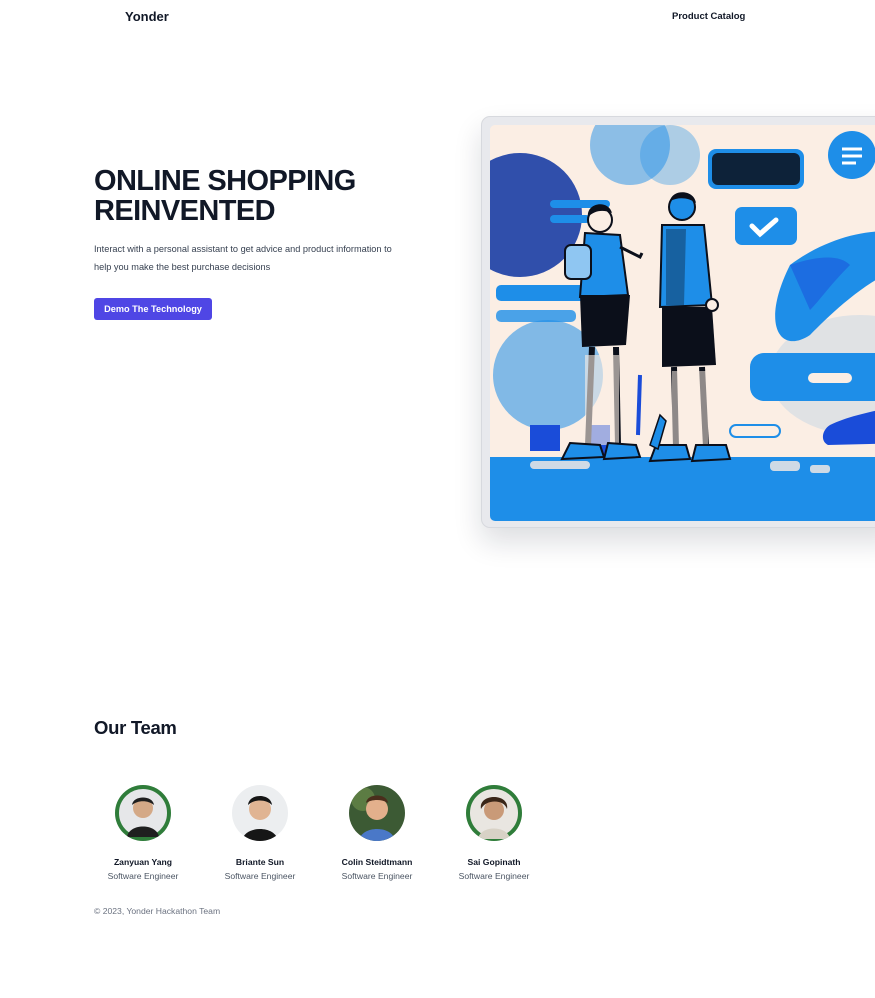  What do you see at coordinates (708, 16) in the screenshot?
I see `nav-link-product-catalog: Product Catalog` at bounding box center [708, 16].